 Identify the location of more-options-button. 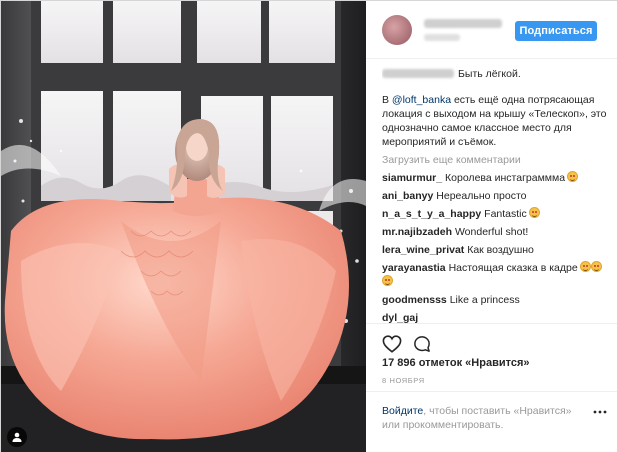
(600, 412).